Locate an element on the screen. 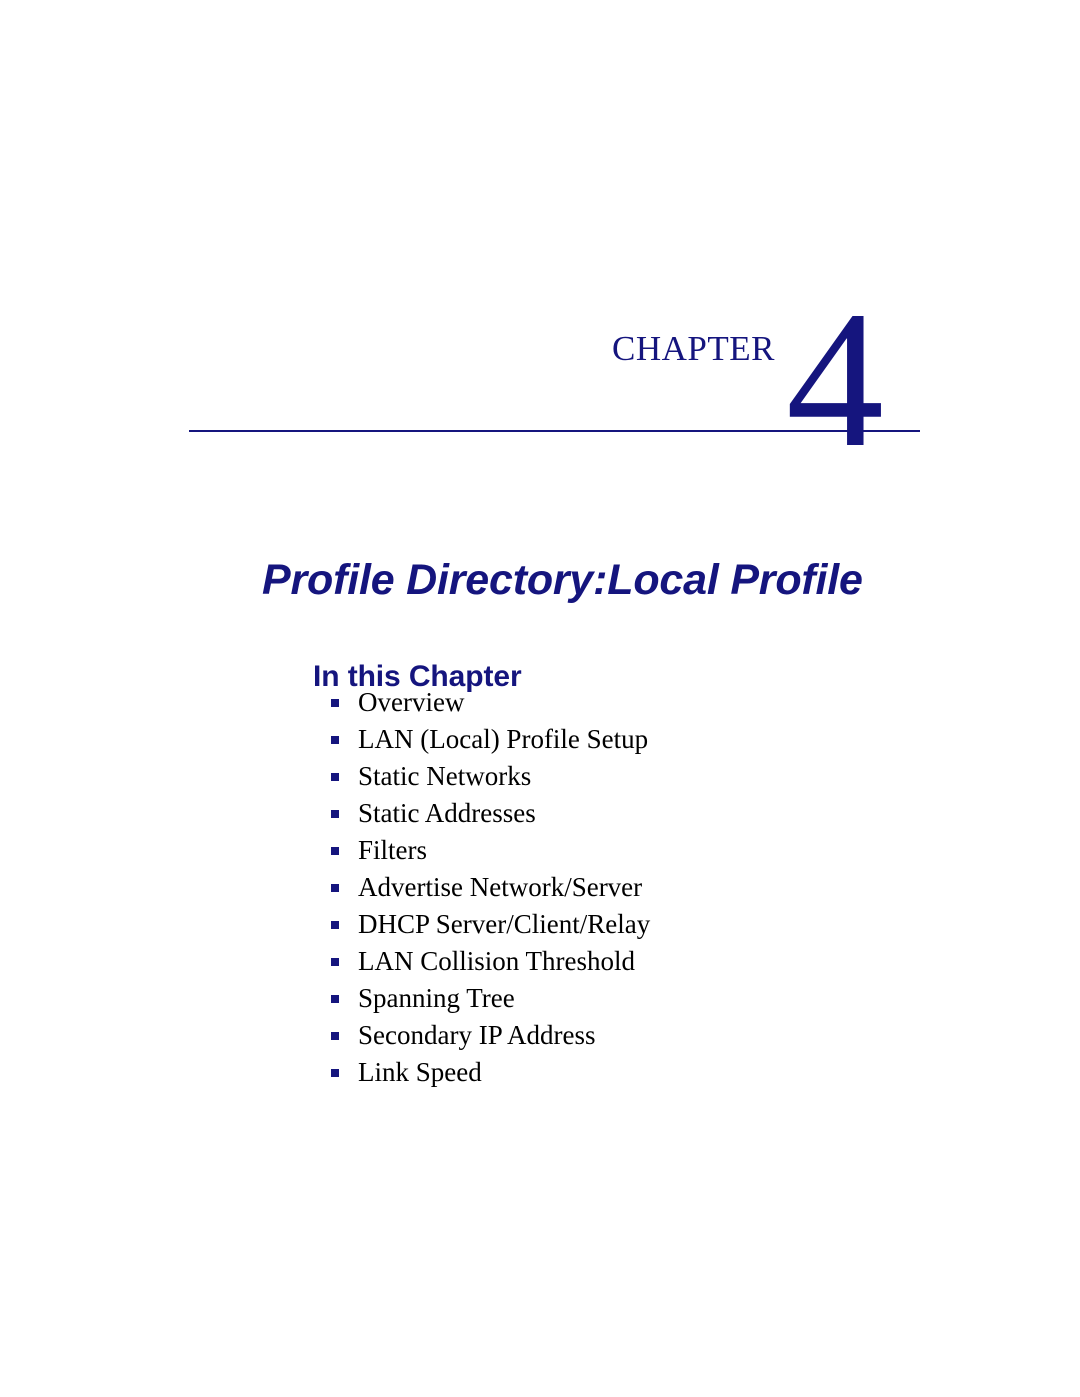 The width and height of the screenshot is (1080, 1397). list-item: Overview is located at coordinates (490, 702).